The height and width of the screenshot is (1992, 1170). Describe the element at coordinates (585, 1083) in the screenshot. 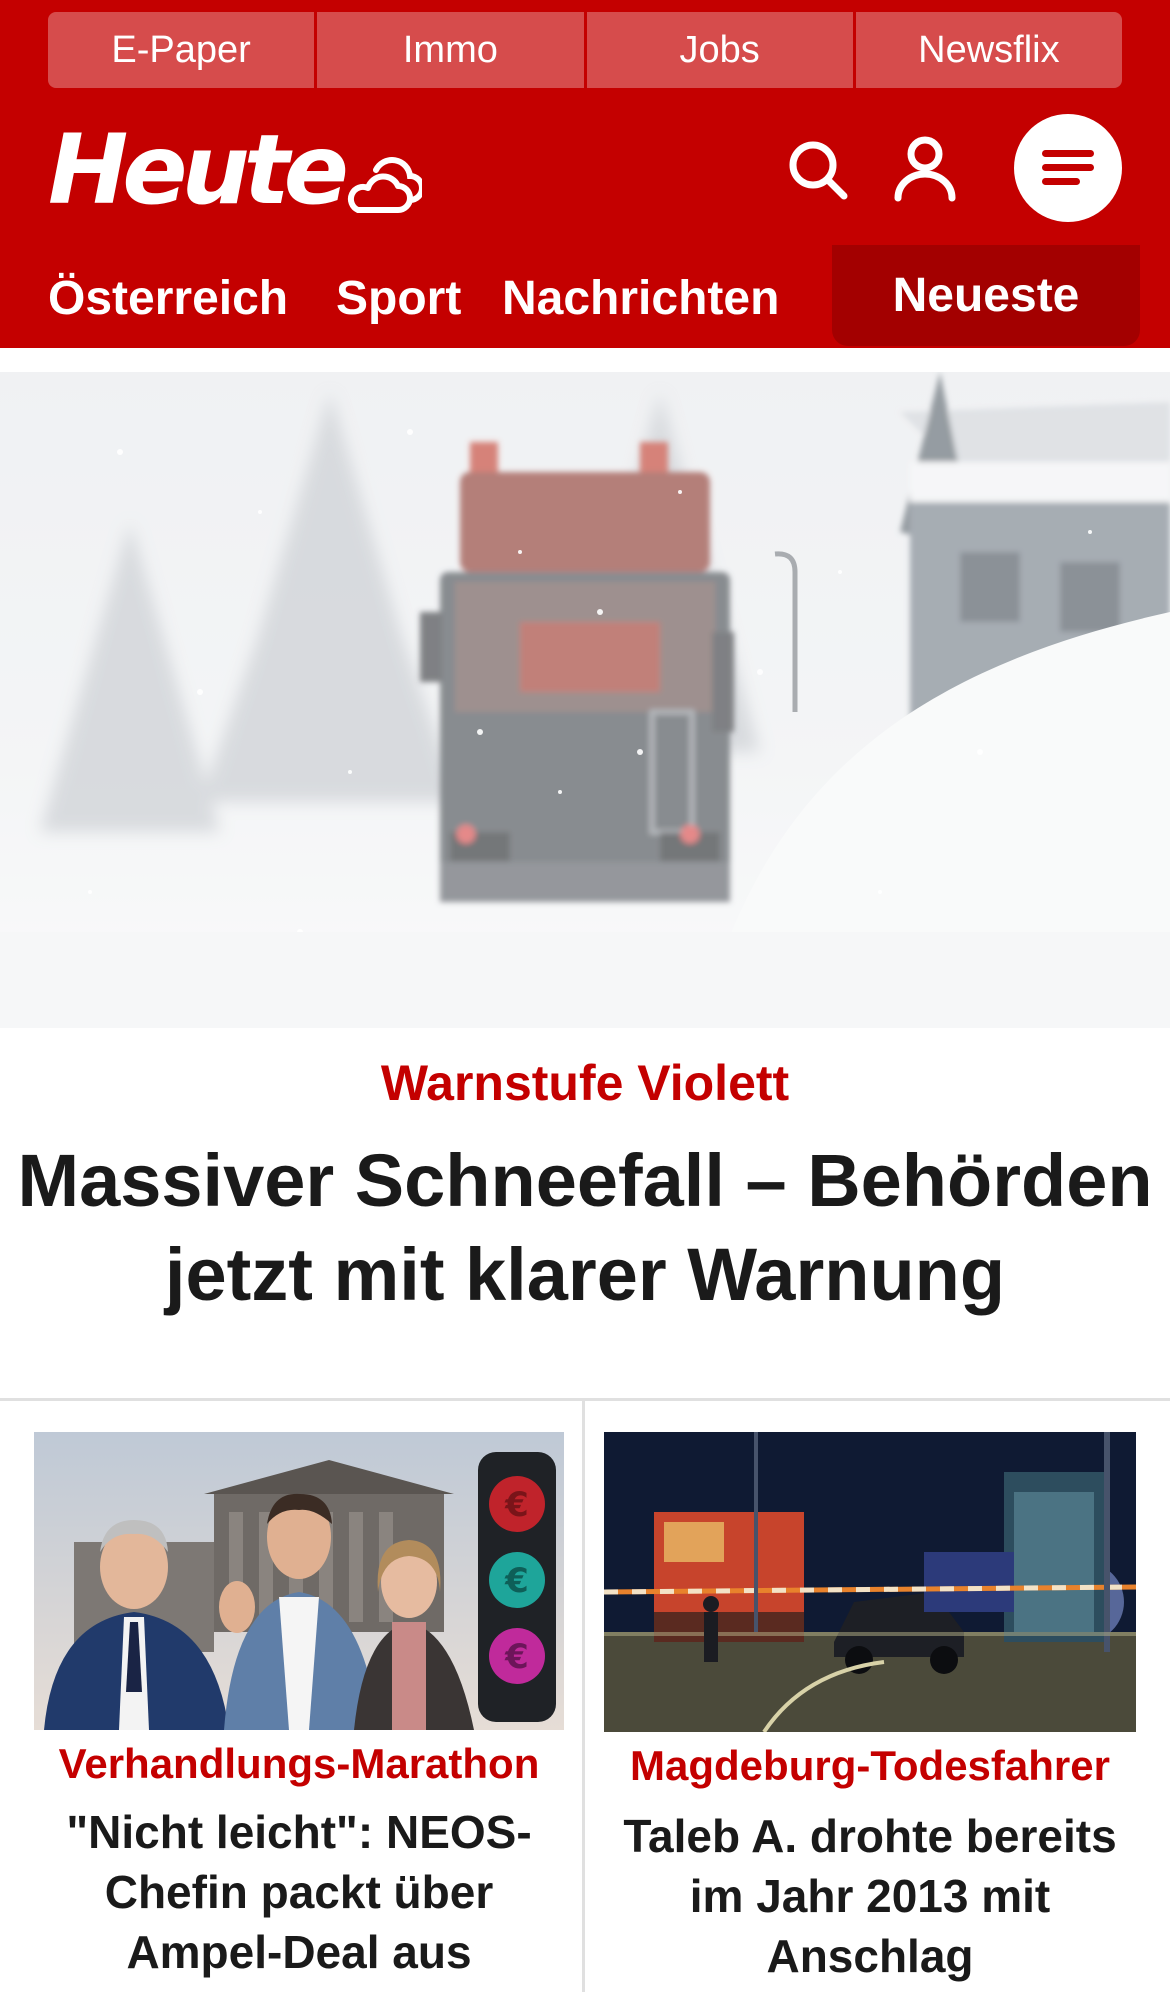

I see `hero-kicker: Warnstufe Violett` at that location.